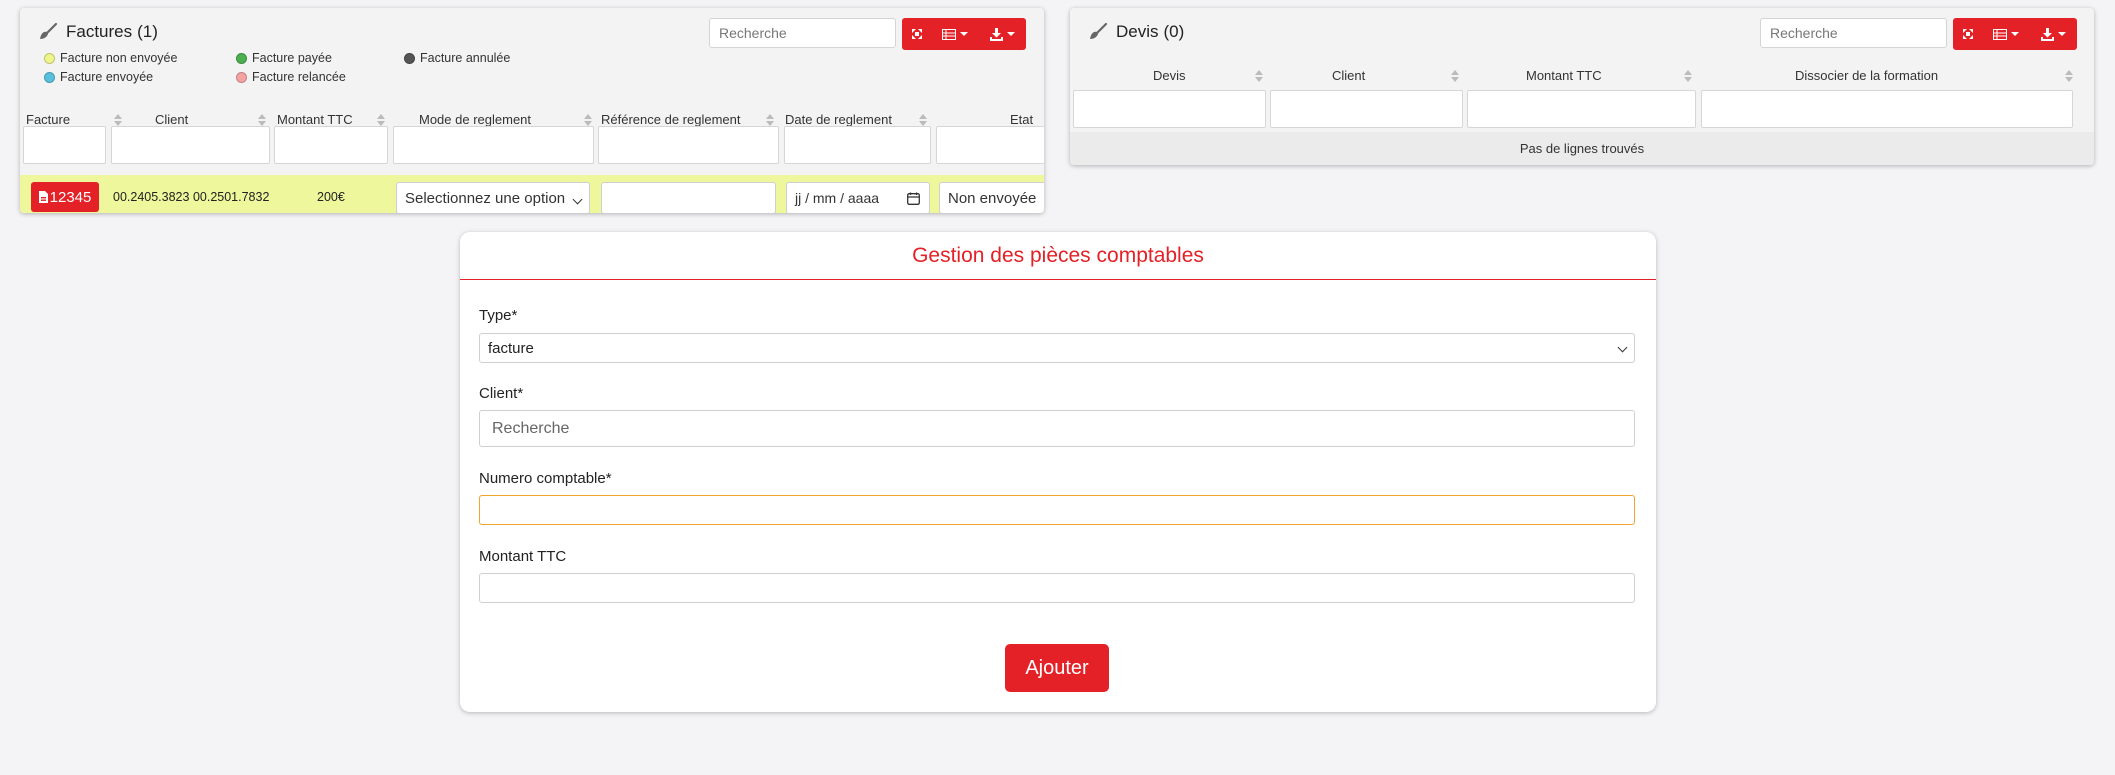  I want to click on legend-item-payee: Facture payée, so click(284, 58).